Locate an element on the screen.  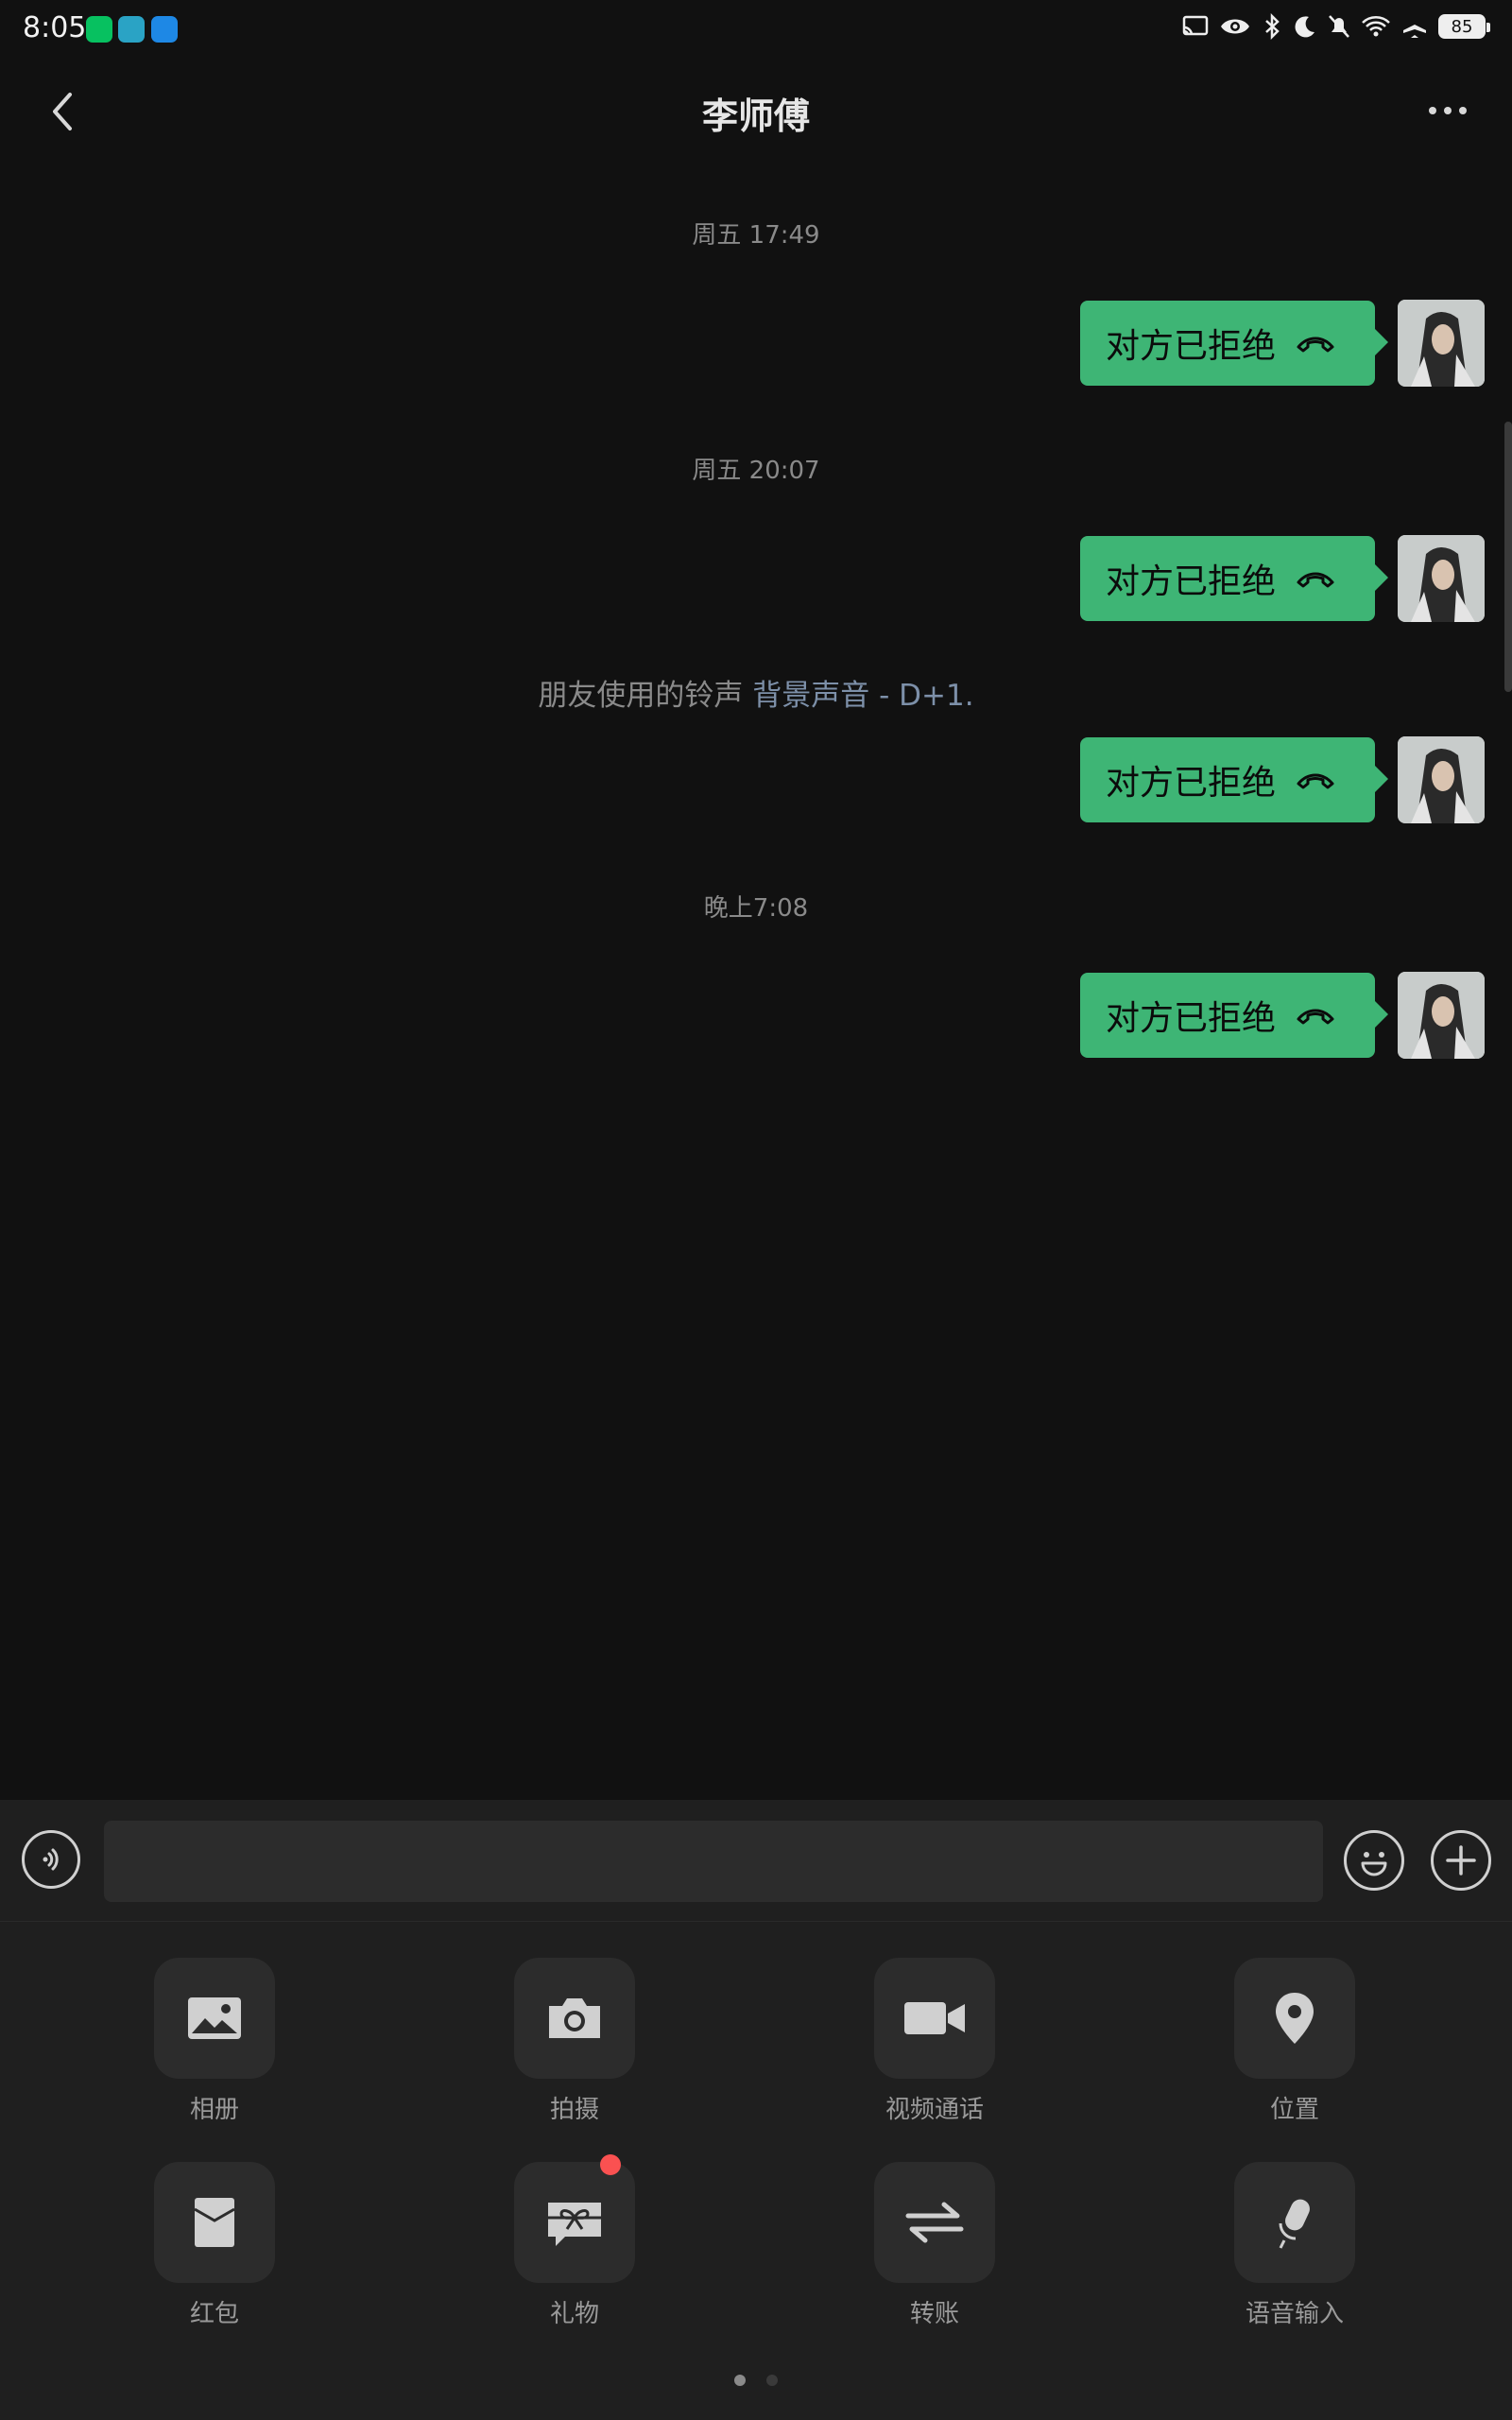
voice-input-icon is located at coordinates (1294, 2224).